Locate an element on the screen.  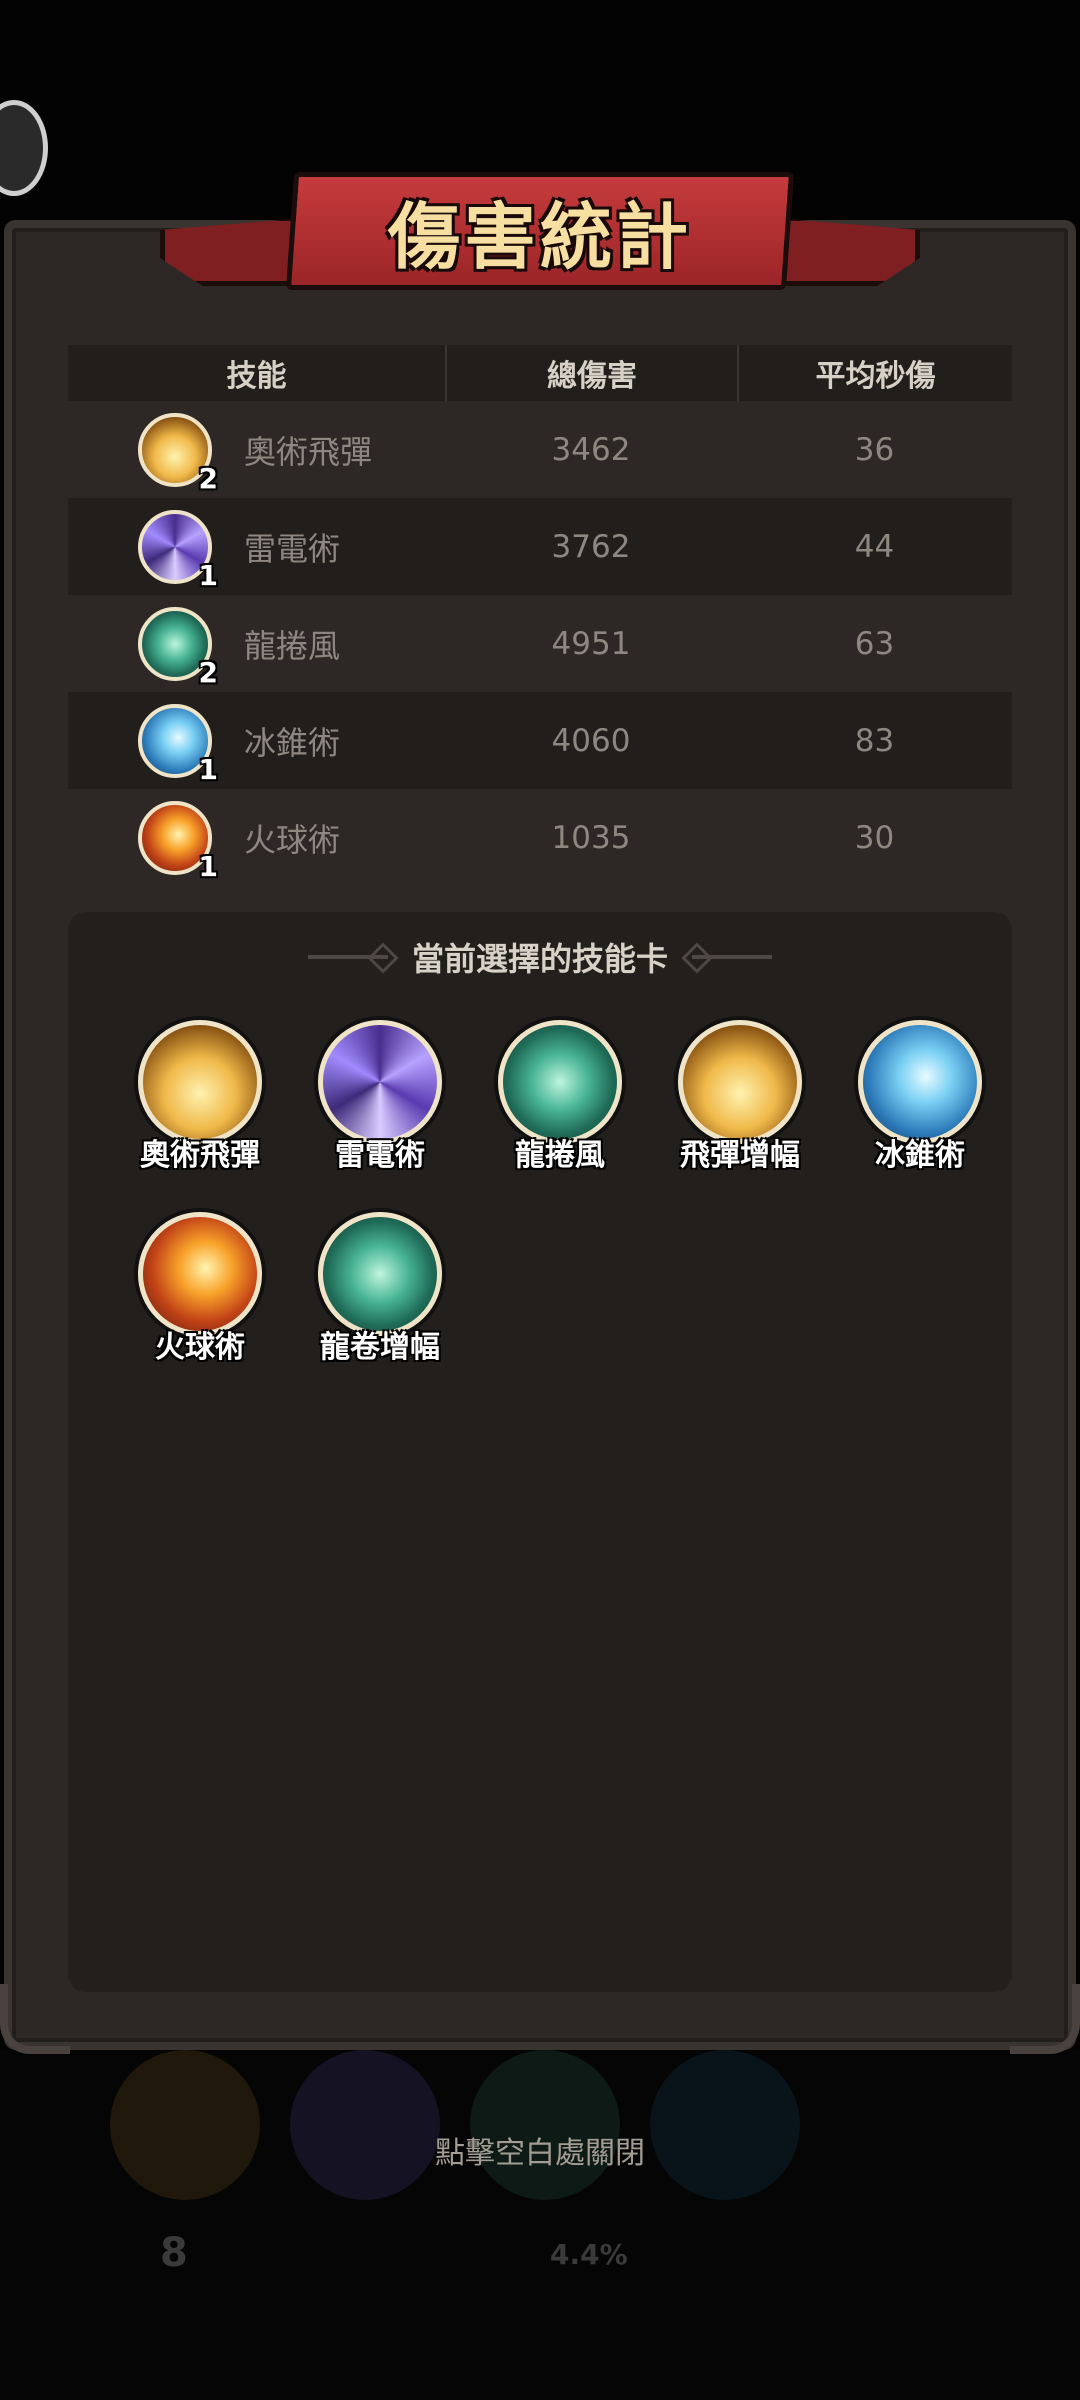
cell-total-damage: 4060 is located at coordinates (591, 740).